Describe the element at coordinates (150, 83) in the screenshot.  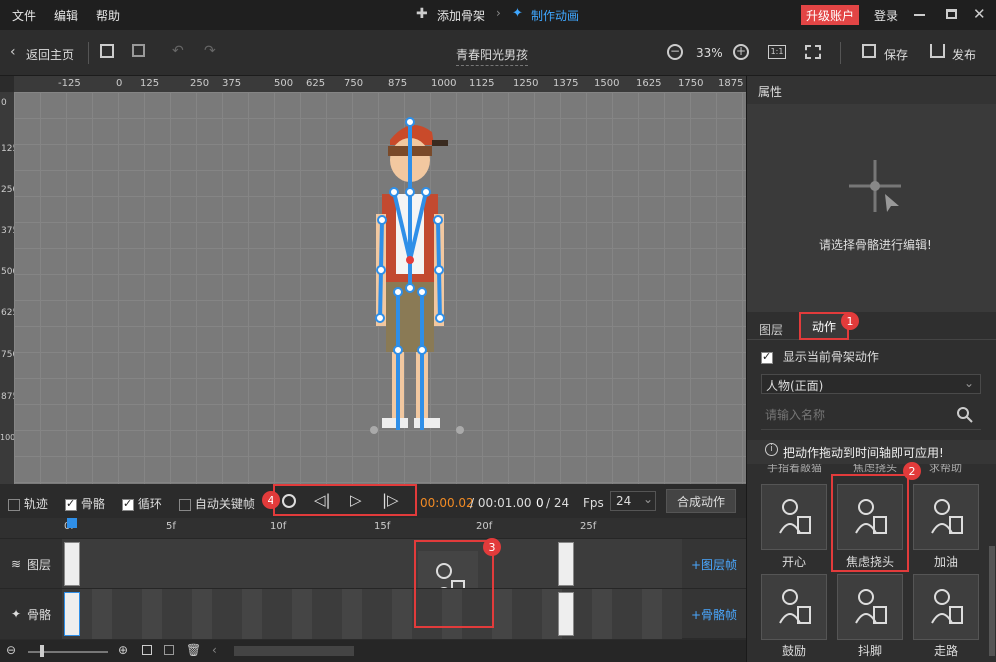
I see `ruler-label: 125` at that location.